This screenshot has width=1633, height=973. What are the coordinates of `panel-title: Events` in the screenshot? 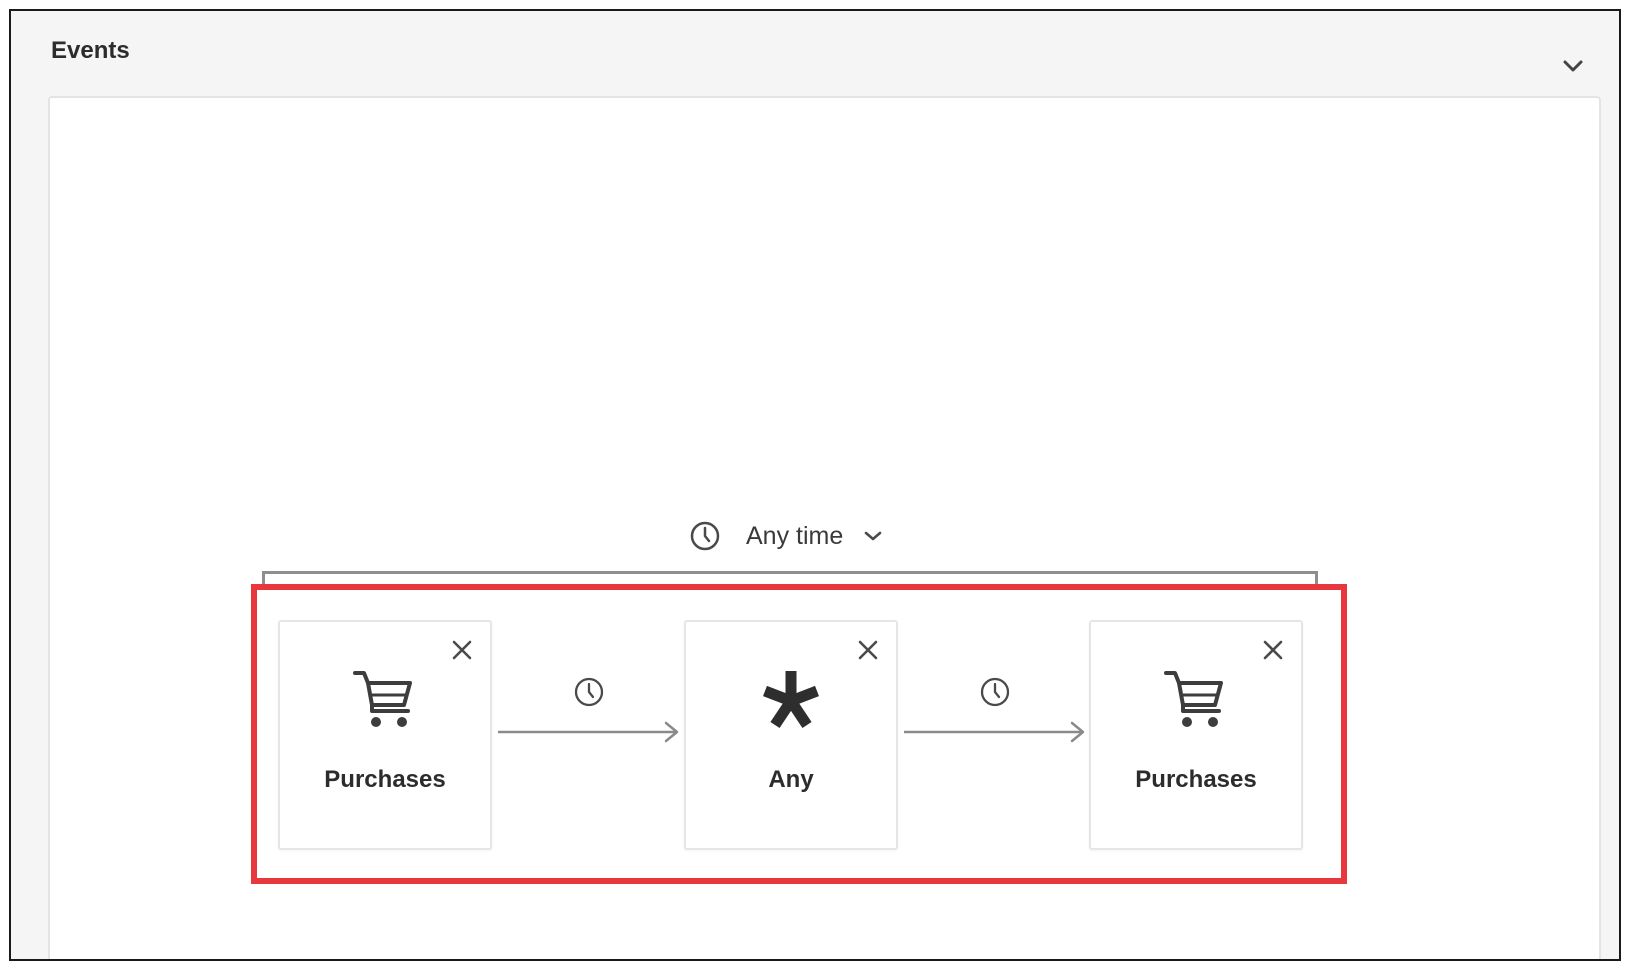 It's located at (90, 50).